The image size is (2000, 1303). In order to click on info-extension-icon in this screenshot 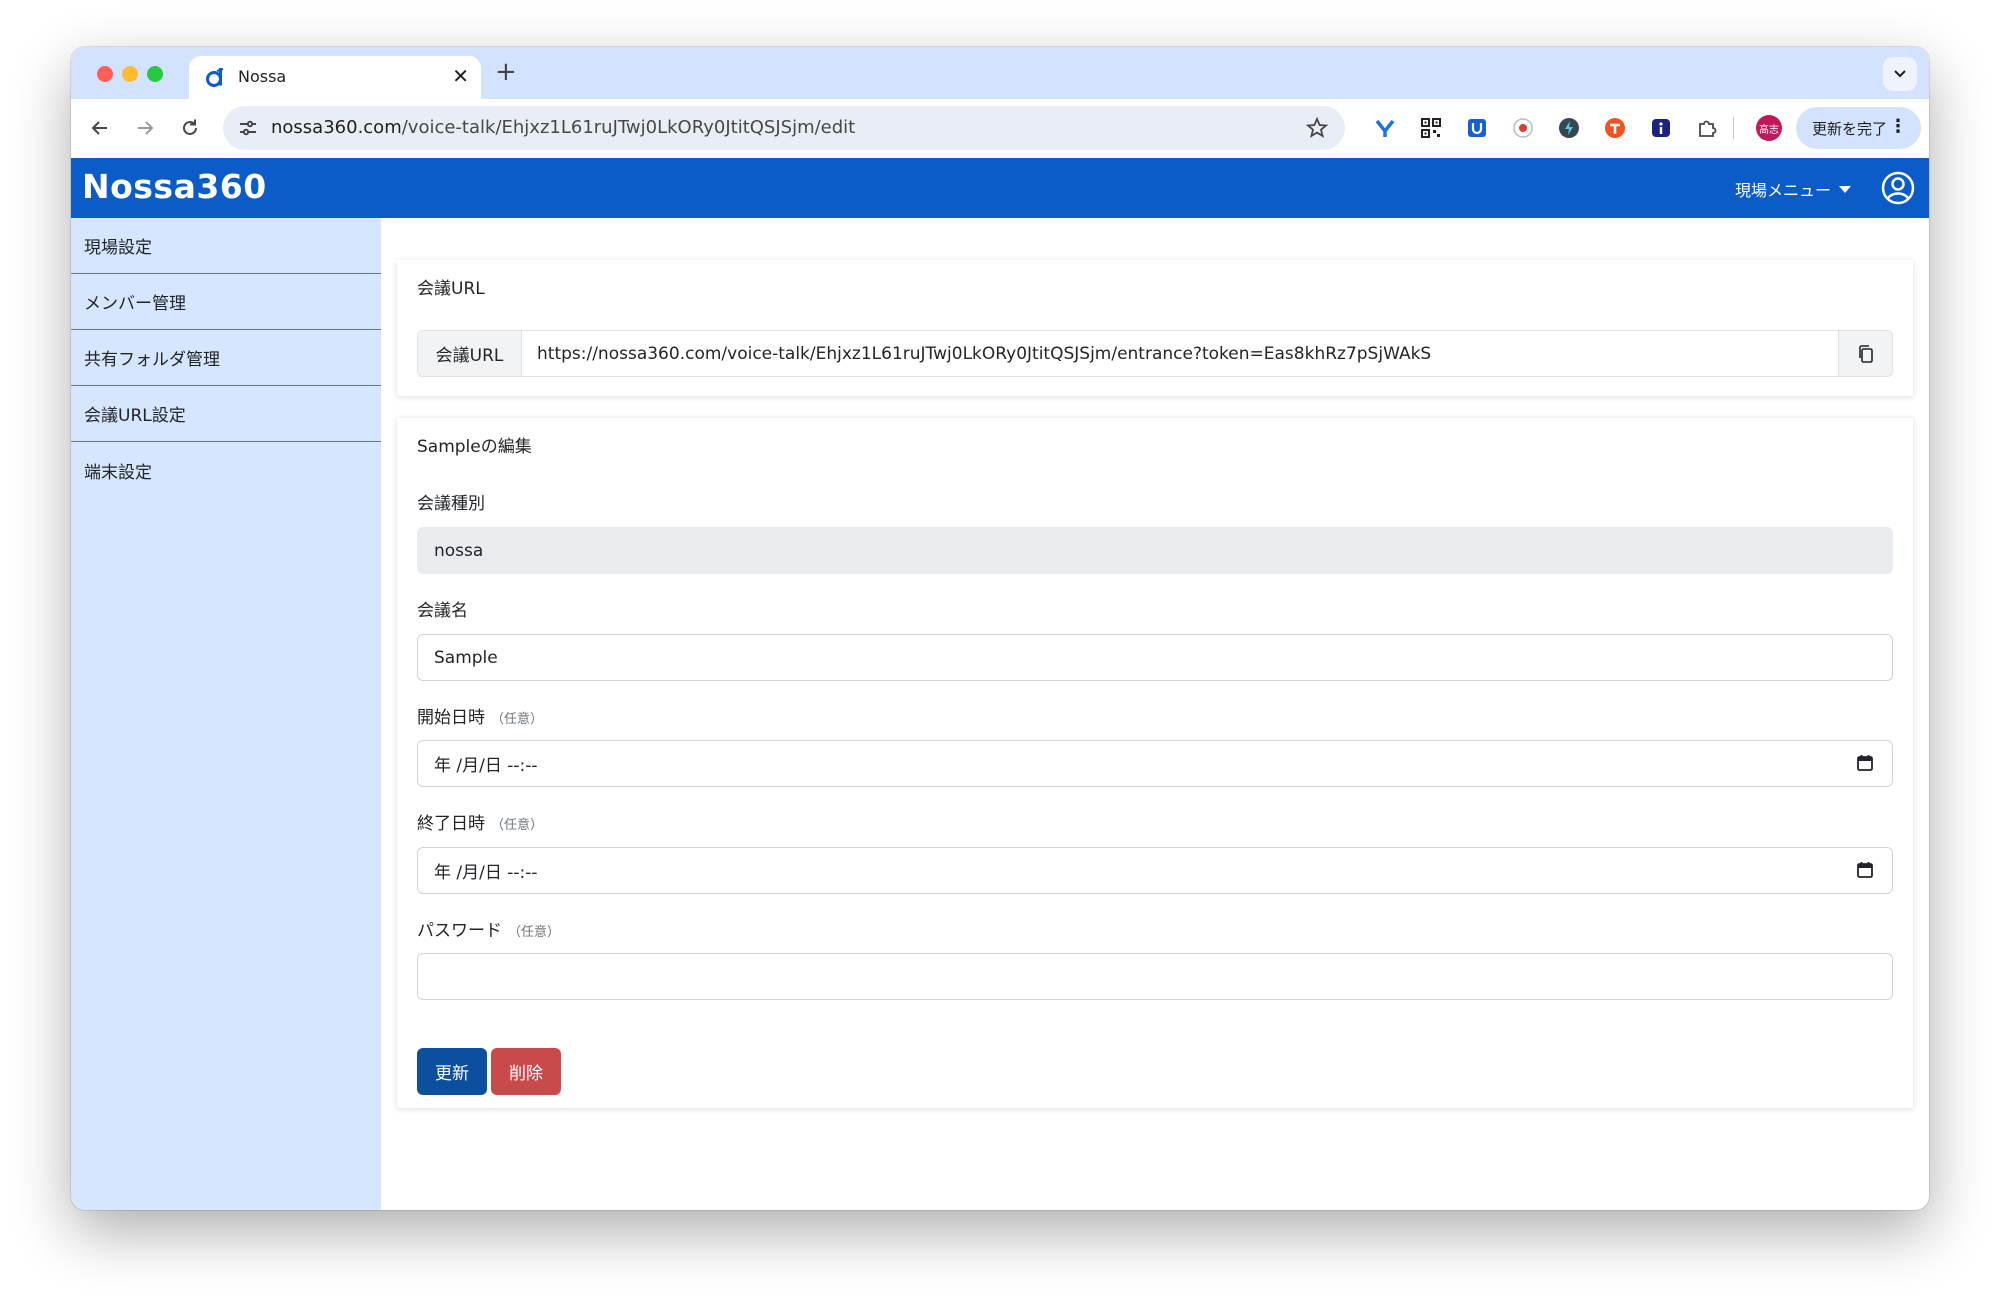, I will do `click(1661, 128)`.